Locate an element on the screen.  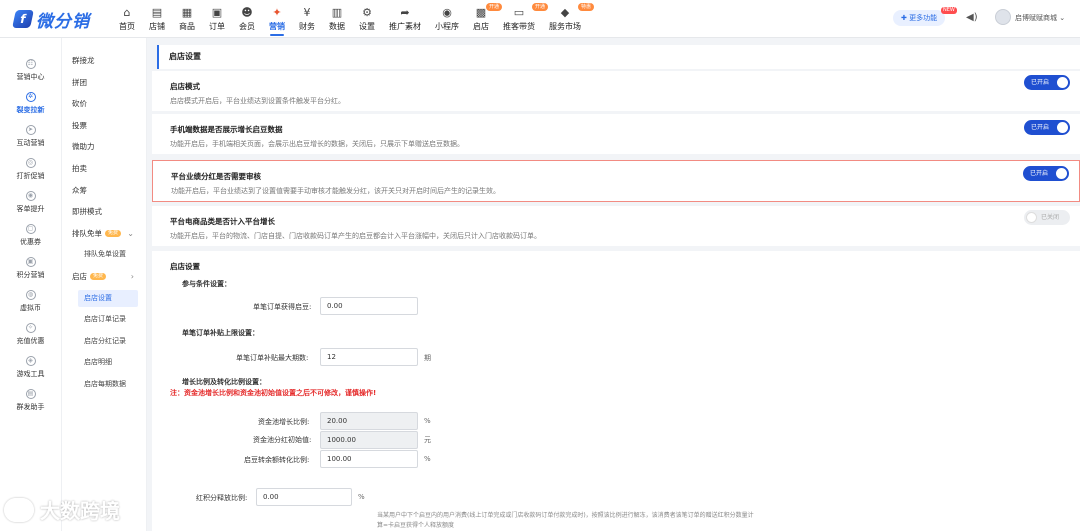
logo-icon: f is located at coordinates (23, 19).